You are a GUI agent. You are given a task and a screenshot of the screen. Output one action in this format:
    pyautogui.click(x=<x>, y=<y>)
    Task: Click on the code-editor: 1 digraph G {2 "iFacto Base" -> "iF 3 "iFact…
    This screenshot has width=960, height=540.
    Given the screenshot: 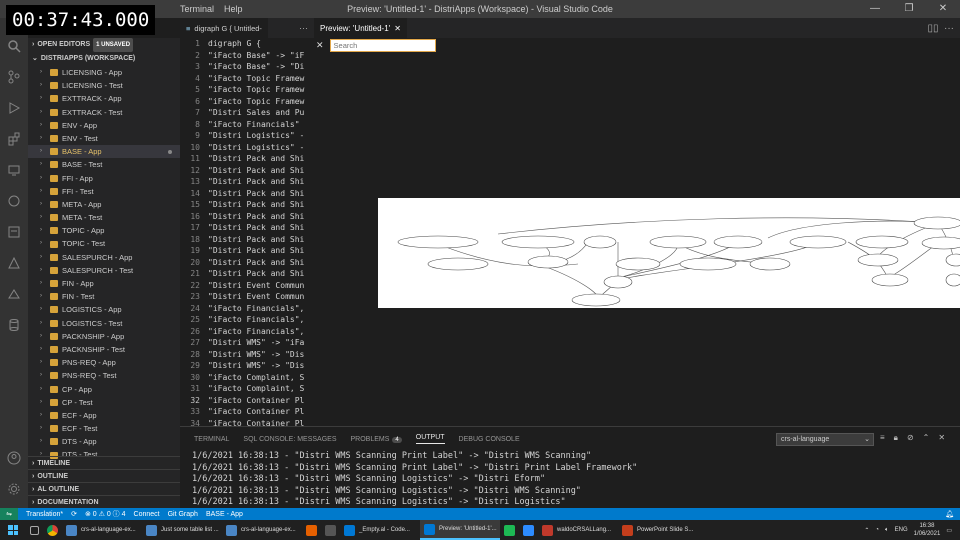 What is the action you would take?
    pyautogui.click(x=247, y=232)
    